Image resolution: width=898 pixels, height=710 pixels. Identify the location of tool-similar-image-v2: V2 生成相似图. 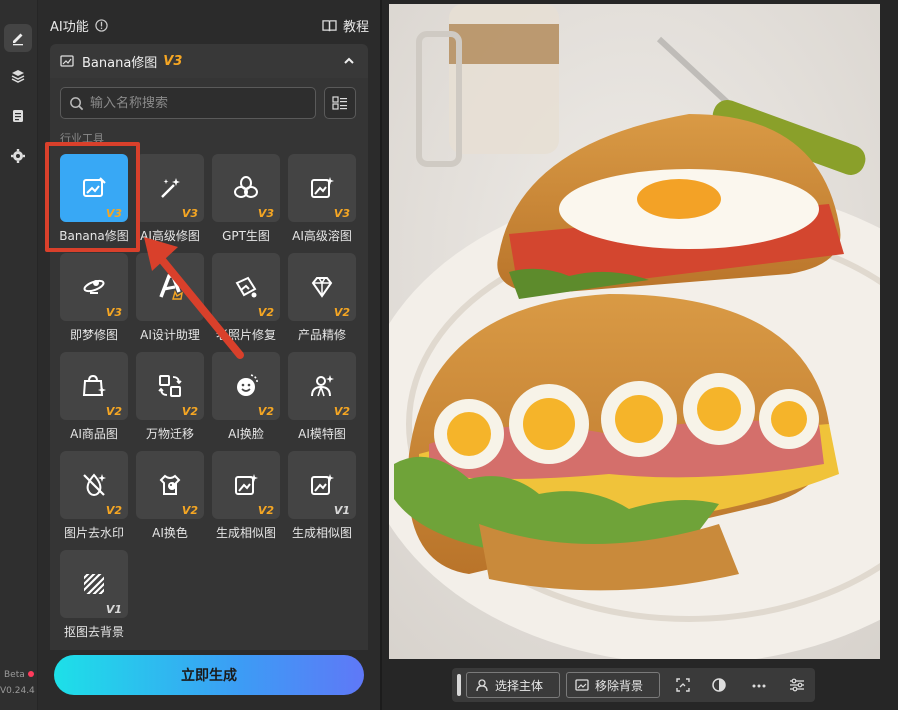
(243, 499).